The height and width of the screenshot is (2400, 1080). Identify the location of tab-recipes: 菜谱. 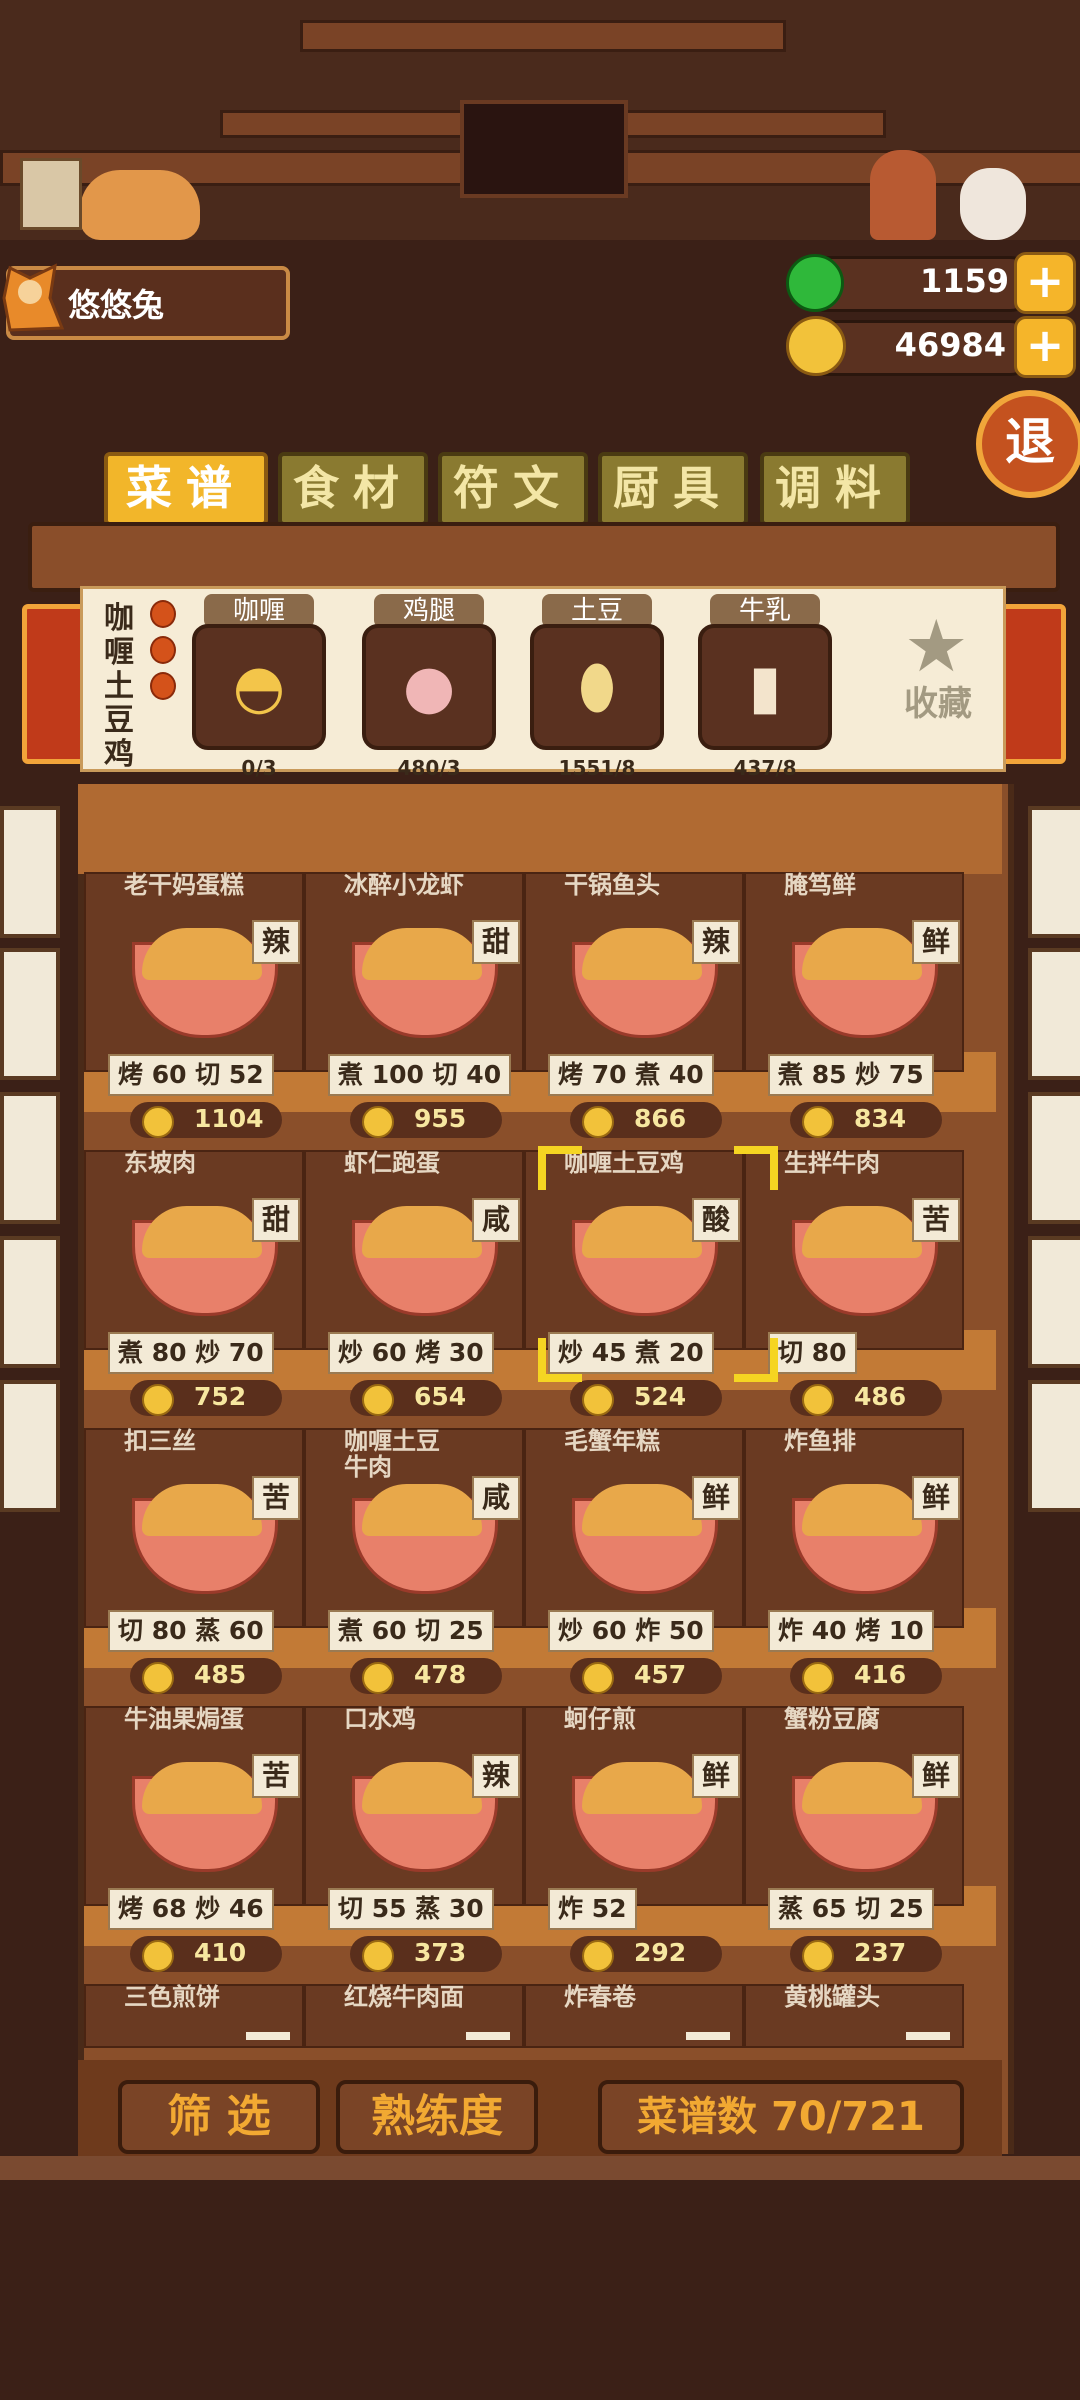
(186, 489).